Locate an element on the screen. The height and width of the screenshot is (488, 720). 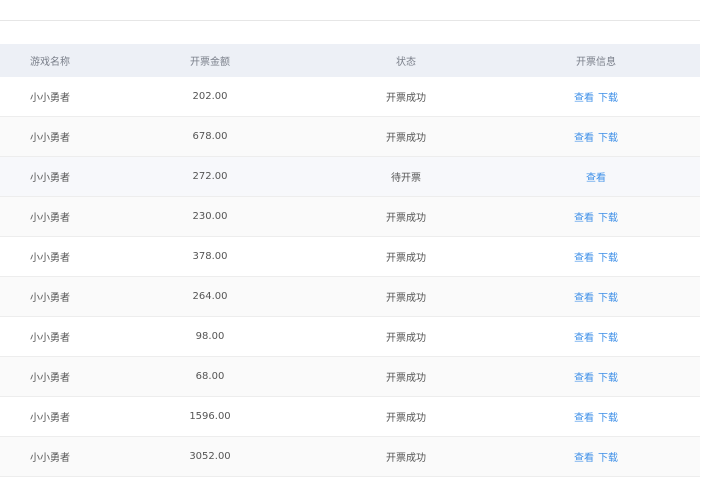
table-row: 小小勇者 264.00 开票成功 查看 下载 is located at coordinates (350, 297).